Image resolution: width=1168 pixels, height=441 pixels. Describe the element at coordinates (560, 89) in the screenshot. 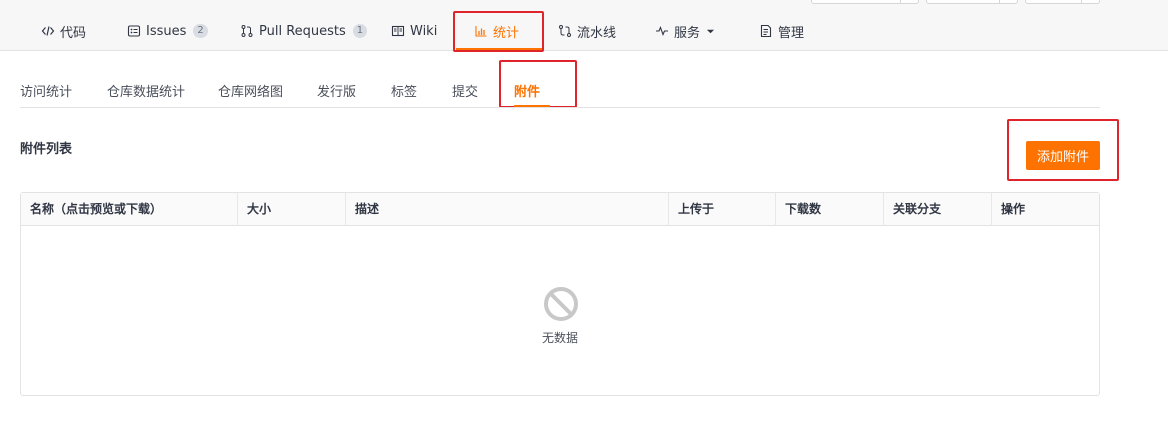

I see `statistics-subnav: 访问统计 仓库数据统计 仓库网络图 发行版 标签 提交 附件` at that location.